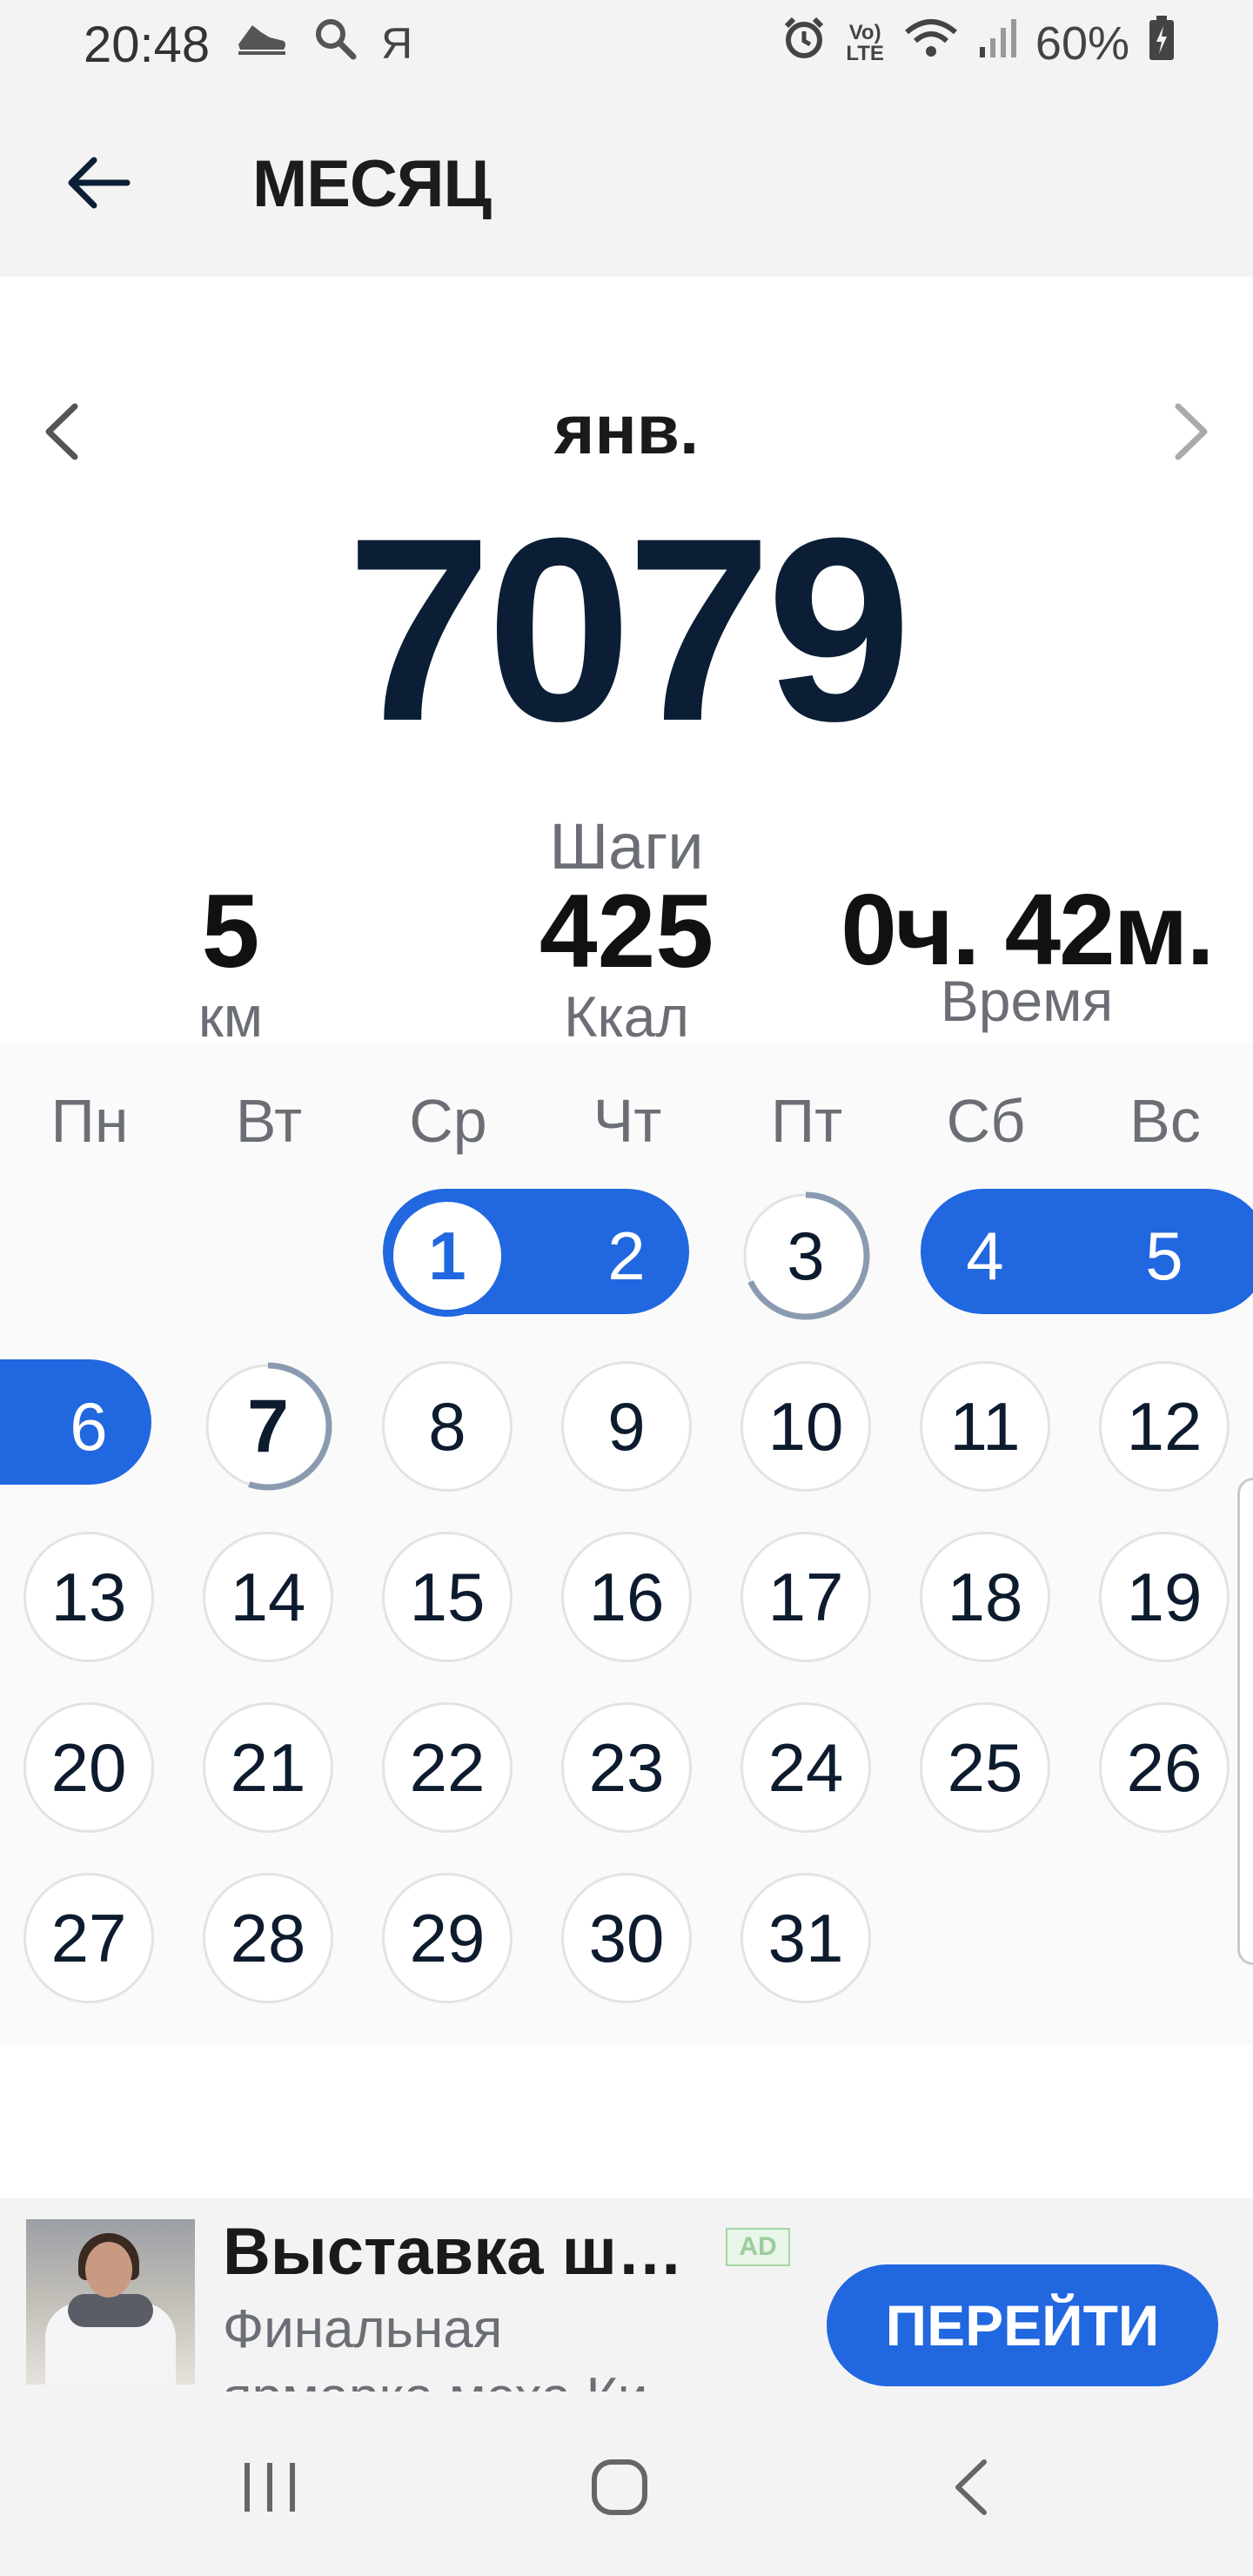  I want to click on day-number: 29, so click(448, 1937).